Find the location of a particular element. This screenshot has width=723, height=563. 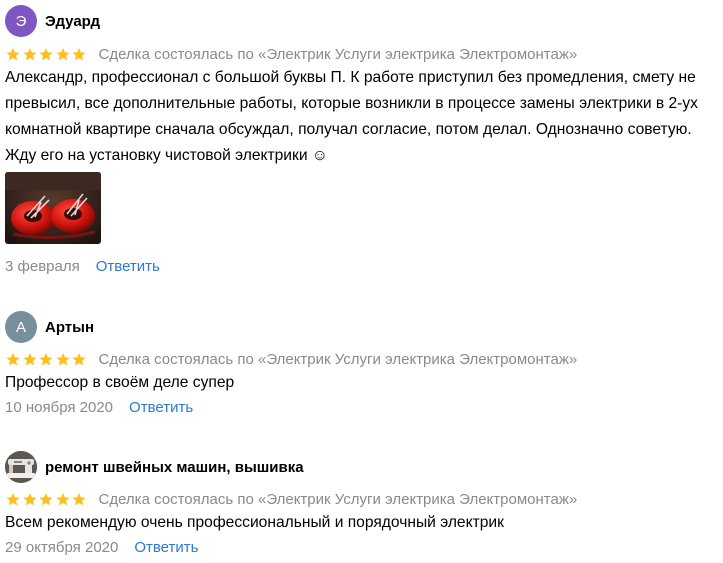

review-header: ремонт швейных машин, вышивка is located at coordinates (154, 467).